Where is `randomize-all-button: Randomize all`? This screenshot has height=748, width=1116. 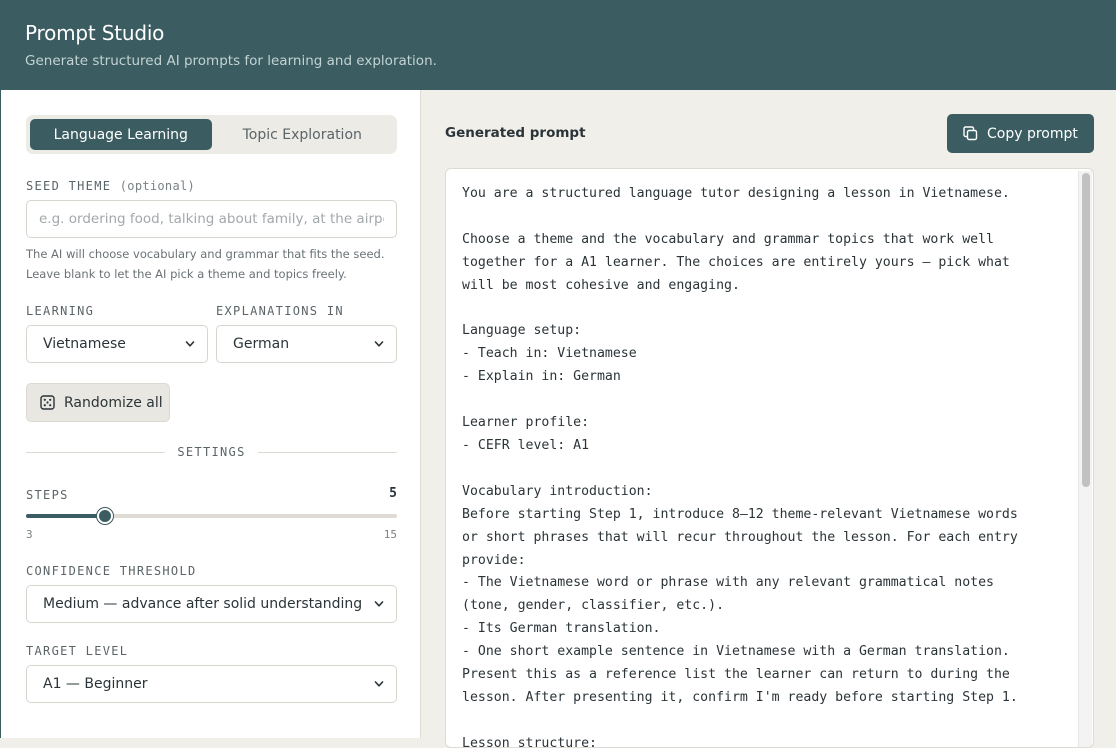 randomize-all-button: Randomize all is located at coordinates (98, 402).